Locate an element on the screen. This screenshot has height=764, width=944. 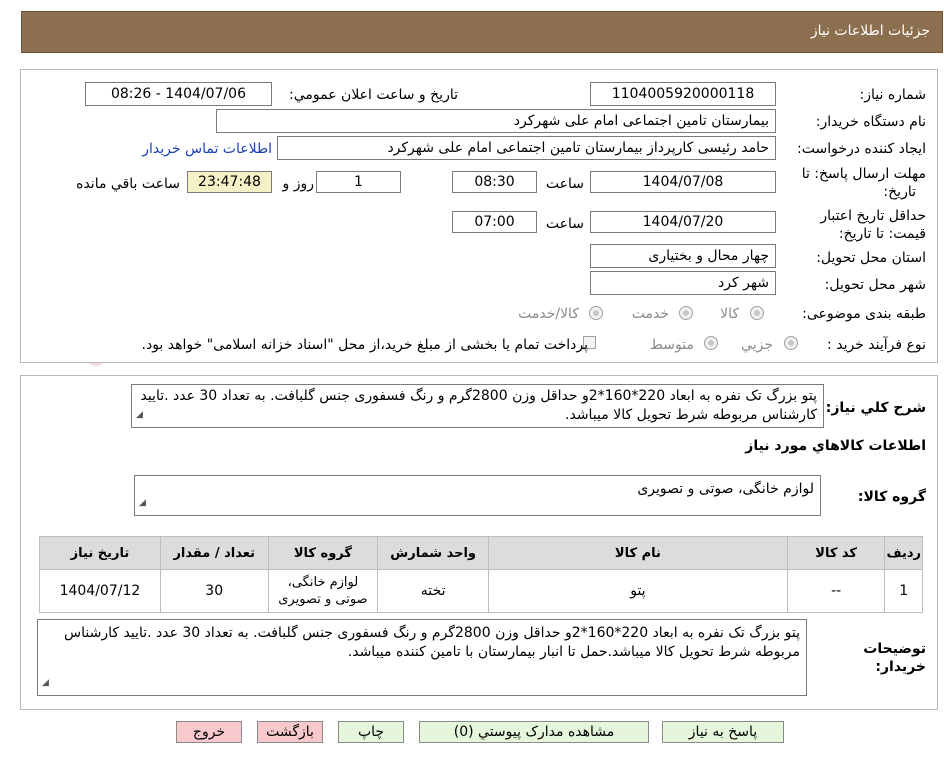
category-option-goods: کالا is located at coordinates (729, 314).